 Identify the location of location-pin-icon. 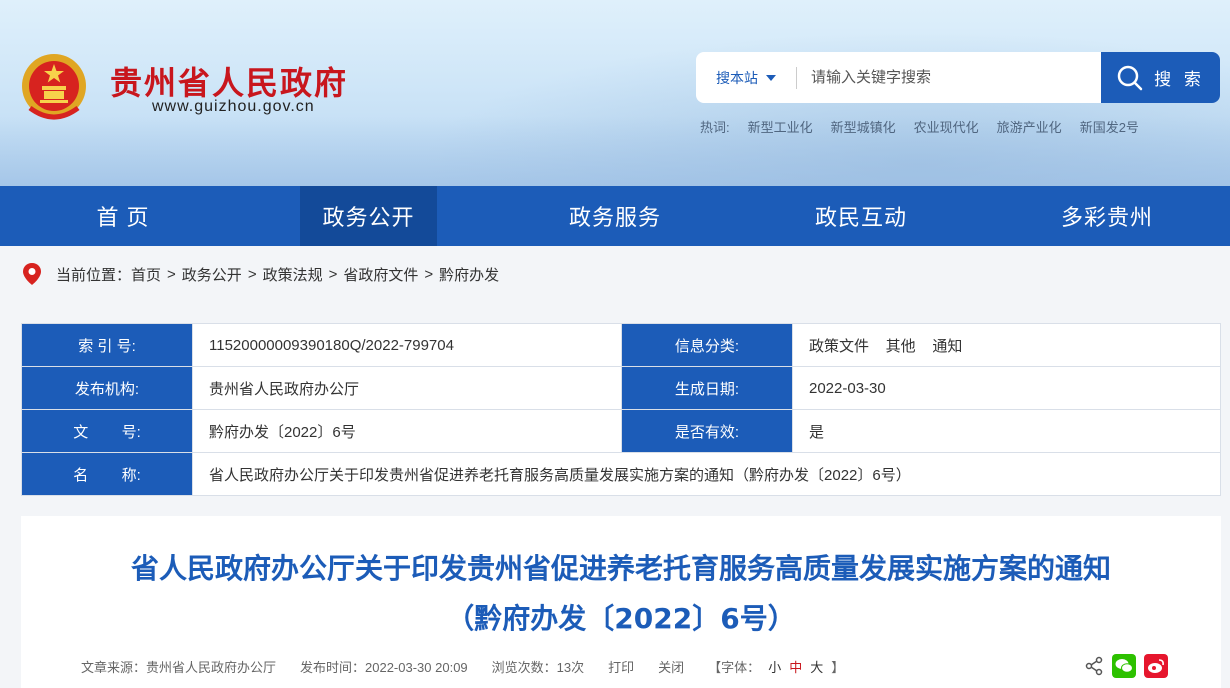
(32, 274).